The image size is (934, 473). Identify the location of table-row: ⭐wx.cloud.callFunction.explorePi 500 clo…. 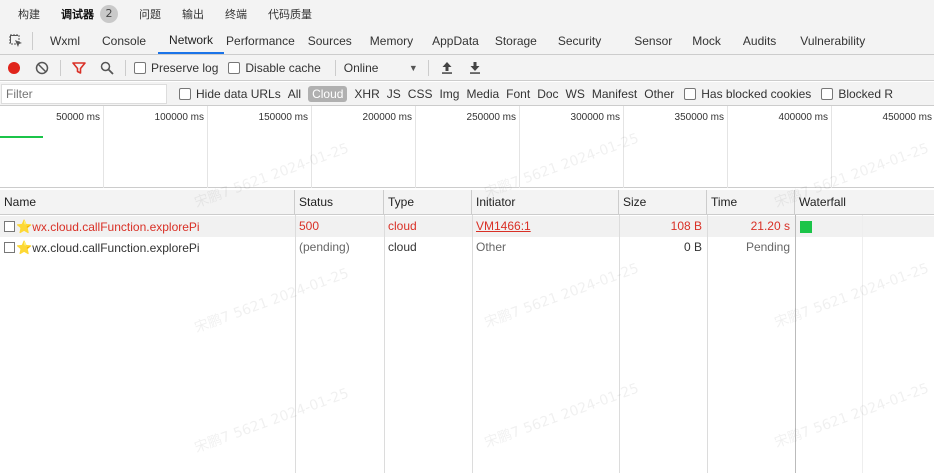
(467, 226).